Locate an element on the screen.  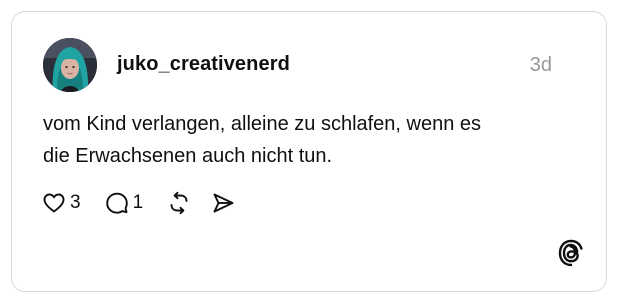
like-button: 3 is located at coordinates (61, 203).